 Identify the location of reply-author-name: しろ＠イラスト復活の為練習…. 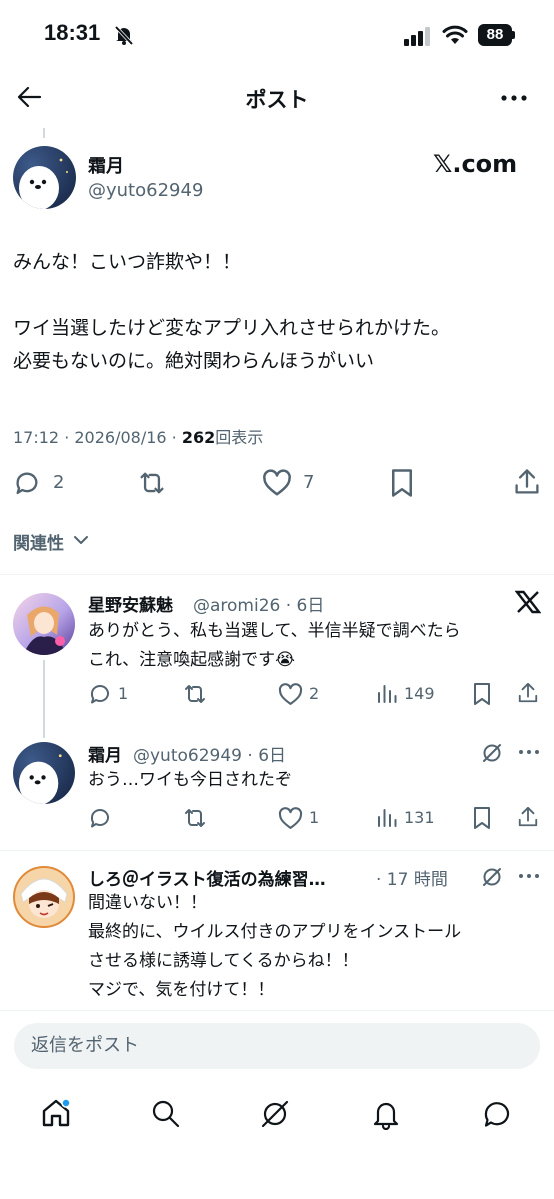
(207, 877).